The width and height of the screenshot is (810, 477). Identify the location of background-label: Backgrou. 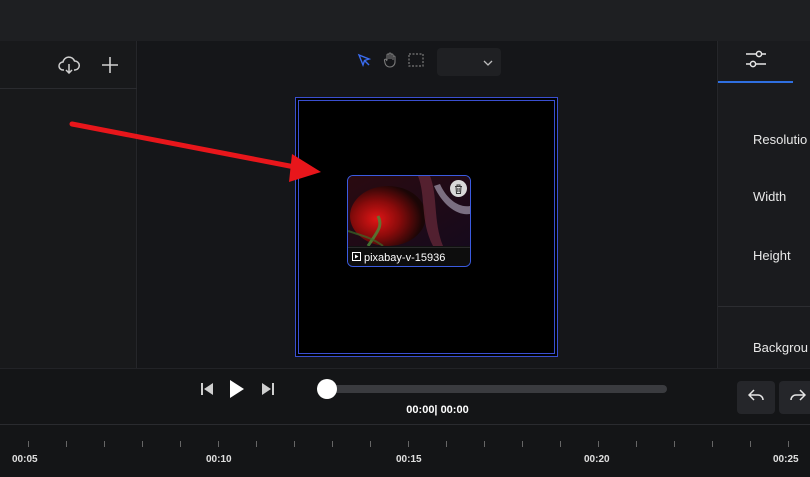
(780, 347).